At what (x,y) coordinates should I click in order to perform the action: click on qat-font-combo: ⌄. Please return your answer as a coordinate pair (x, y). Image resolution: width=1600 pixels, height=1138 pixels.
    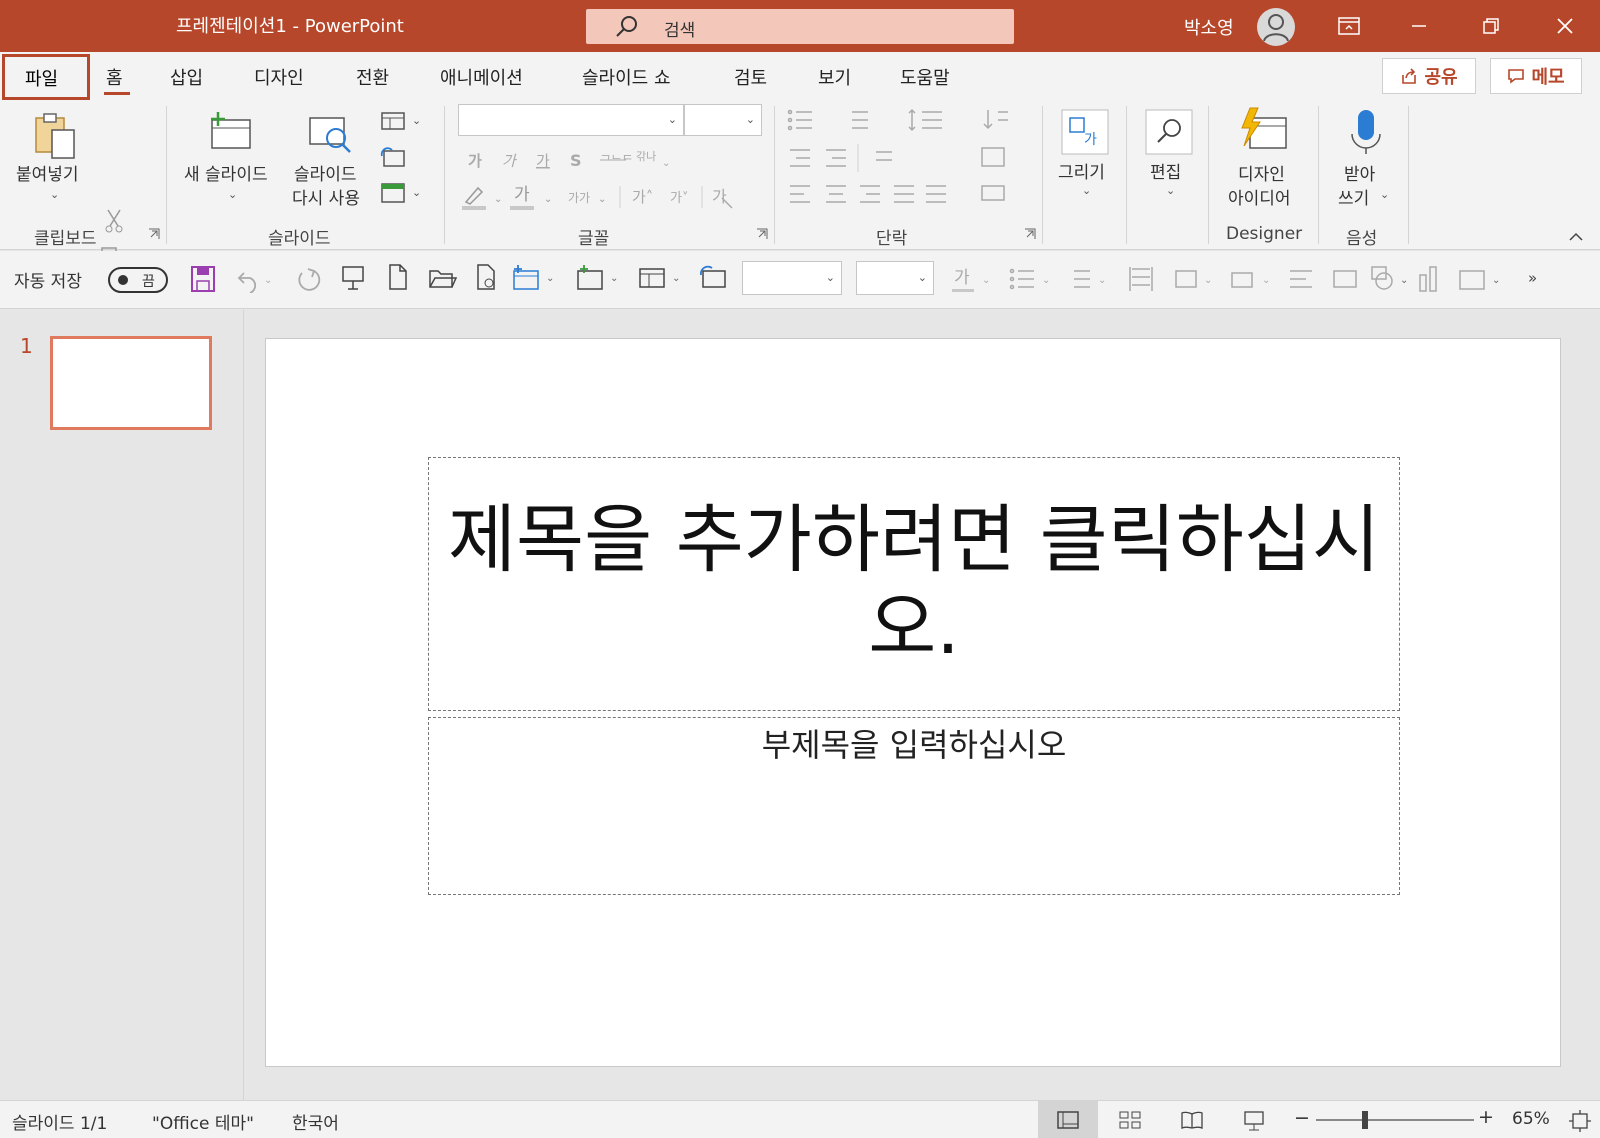
    Looking at the image, I should click on (792, 278).